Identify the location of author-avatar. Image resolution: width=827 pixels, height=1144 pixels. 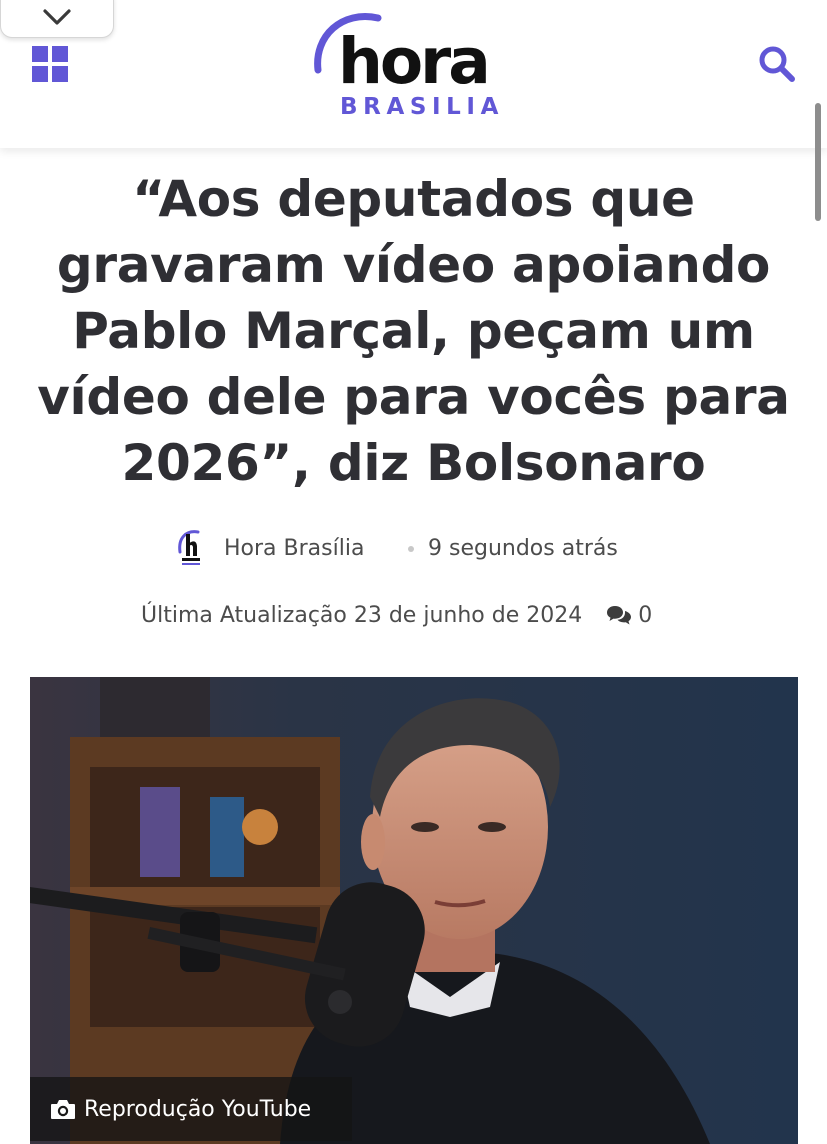
(191, 546).